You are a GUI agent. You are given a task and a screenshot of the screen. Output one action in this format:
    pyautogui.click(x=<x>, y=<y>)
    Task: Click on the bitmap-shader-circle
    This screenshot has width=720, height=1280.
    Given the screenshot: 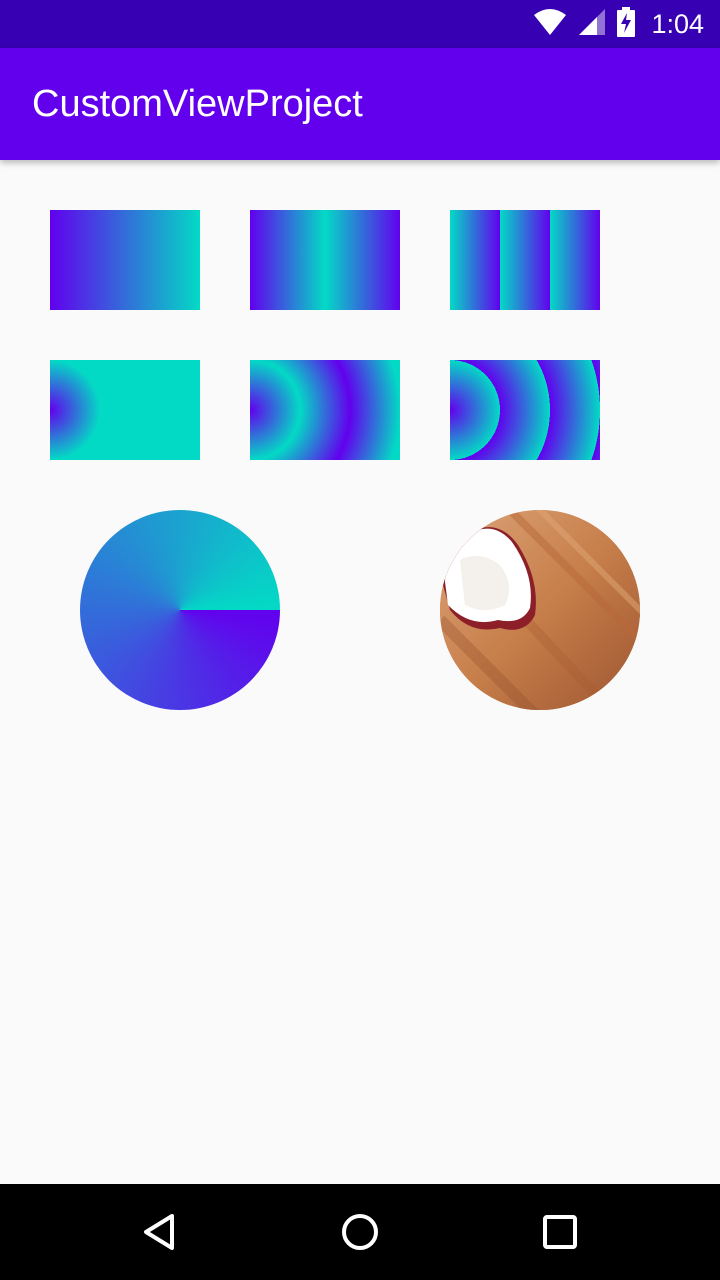 What is the action you would take?
    pyautogui.click(x=540, y=610)
    